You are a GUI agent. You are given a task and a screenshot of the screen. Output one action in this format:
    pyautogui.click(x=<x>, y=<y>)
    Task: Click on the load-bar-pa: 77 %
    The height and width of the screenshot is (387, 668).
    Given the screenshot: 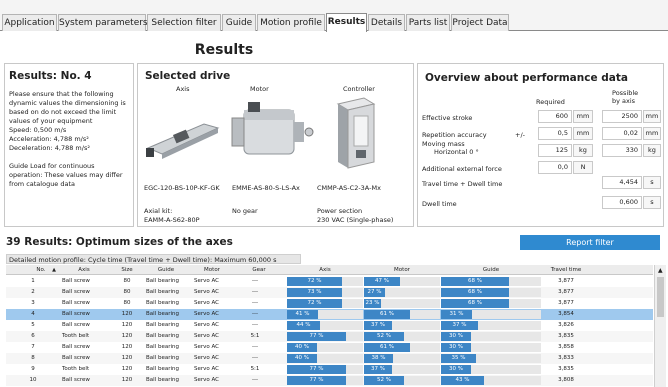 What is the action you would take?
    pyautogui.click(x=316, y=336)
    